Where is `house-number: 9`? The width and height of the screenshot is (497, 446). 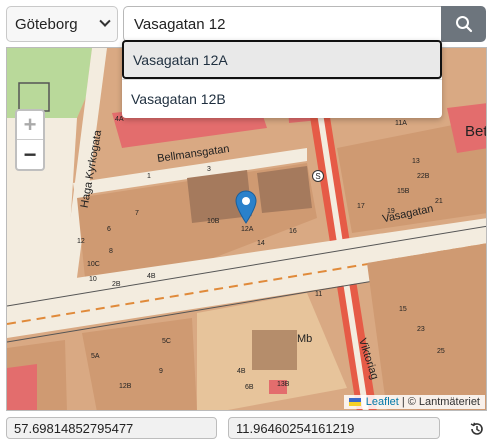
house-number: 9 is located at coordinates (161, 371).